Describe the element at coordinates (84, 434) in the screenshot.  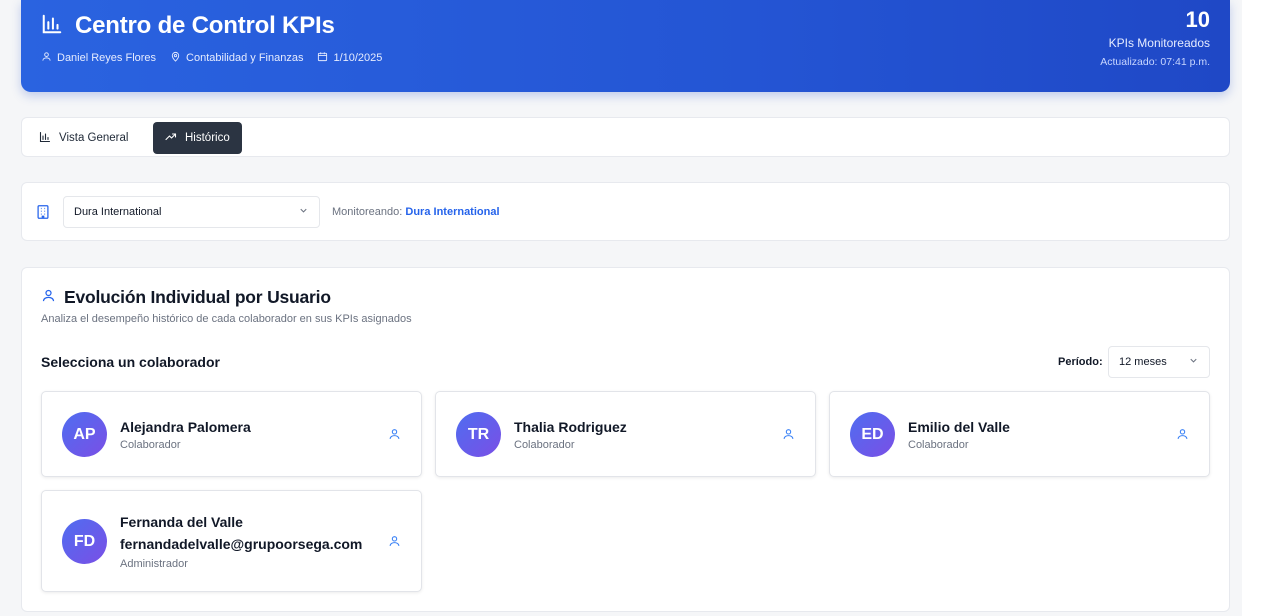
I see `avatar: AP` at that location.